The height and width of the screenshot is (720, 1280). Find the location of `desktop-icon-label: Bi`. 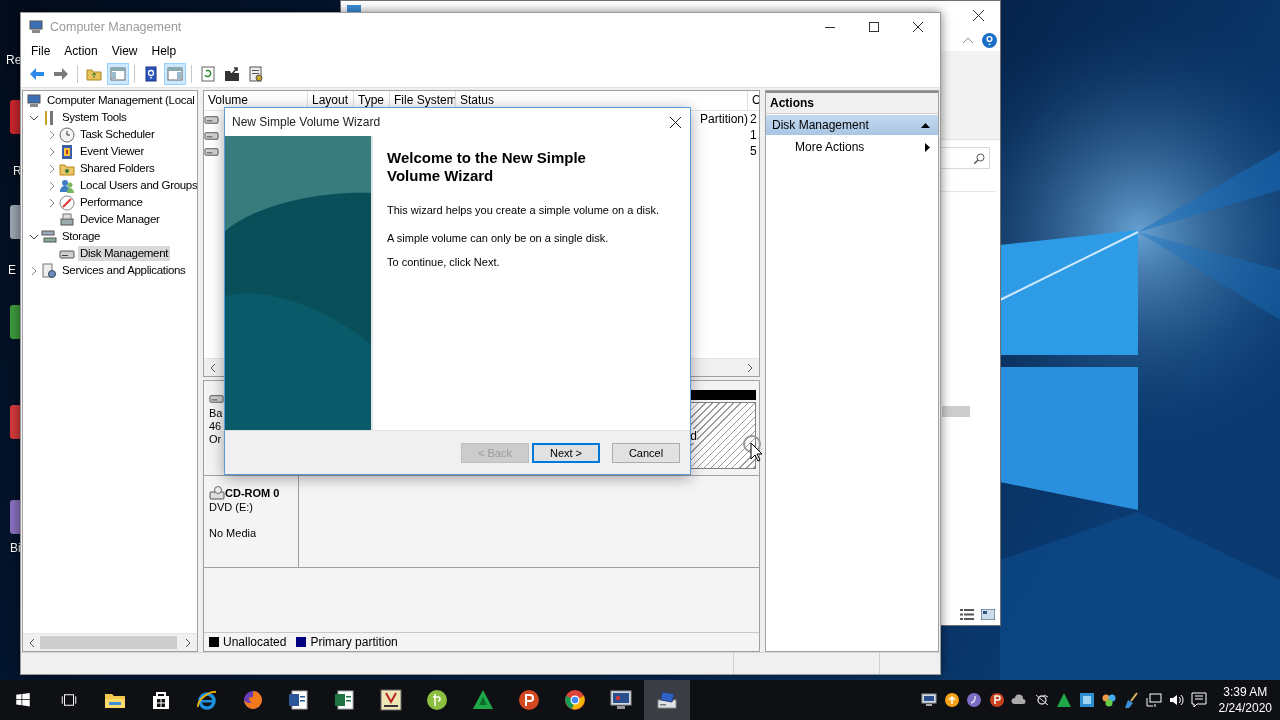

desktop-icon-label: Bi is located at coordinates (15, 548).